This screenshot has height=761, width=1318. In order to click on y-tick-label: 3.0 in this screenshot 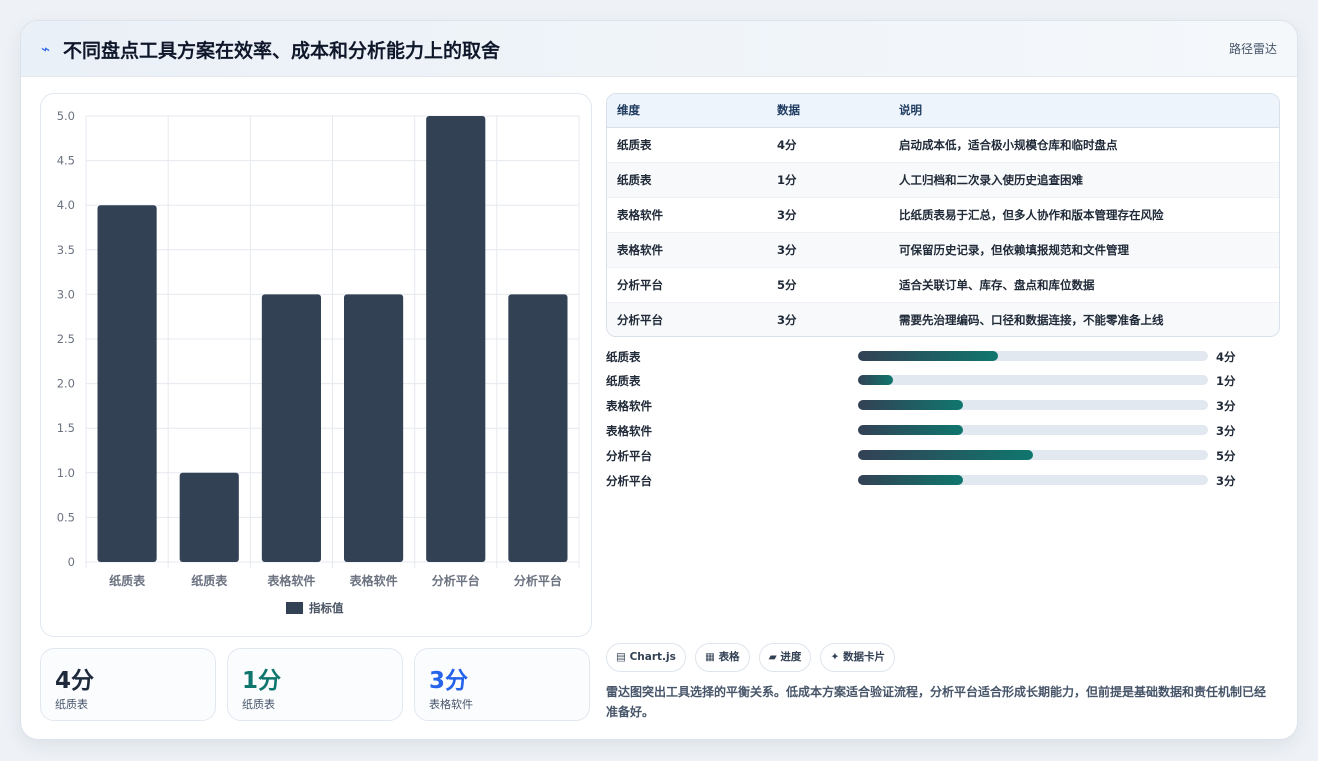, I will do `click(66, 294)`.